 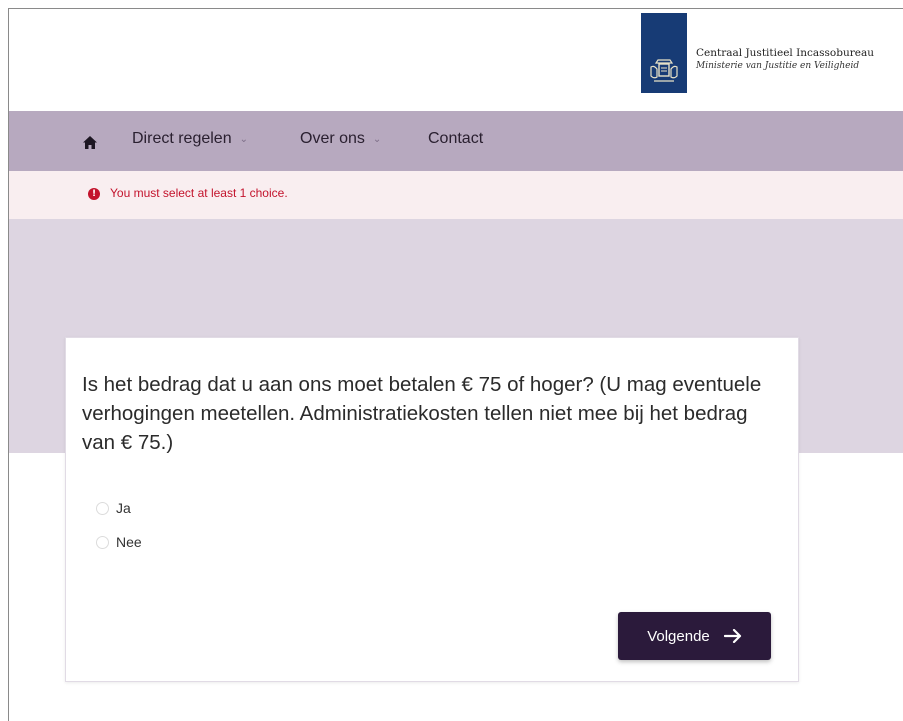 I want to click on home-icon, so click(x=90, y=143).